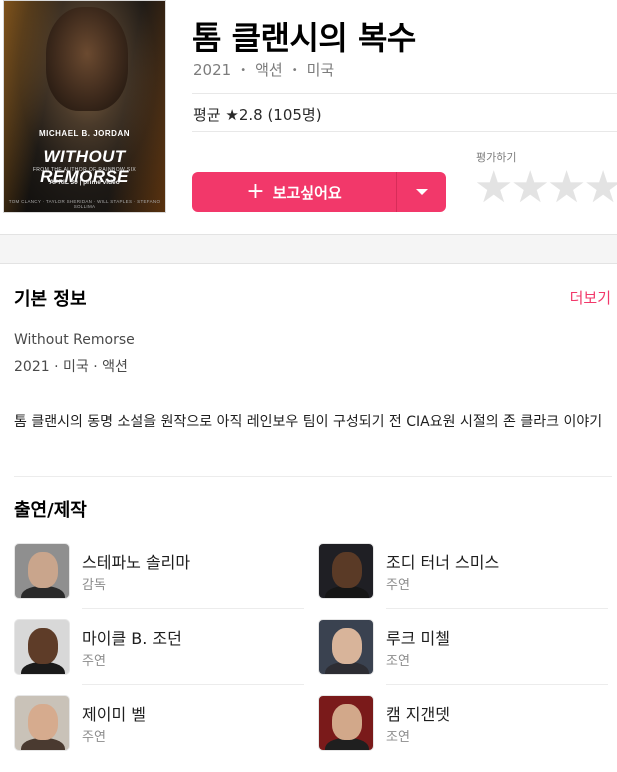 The height and width of the screenshot is (772, 617). Describe the element at coordinates (159, 576) in the screenshot. I see `cast-item: 스테파노 솔리마 감독` at that location.